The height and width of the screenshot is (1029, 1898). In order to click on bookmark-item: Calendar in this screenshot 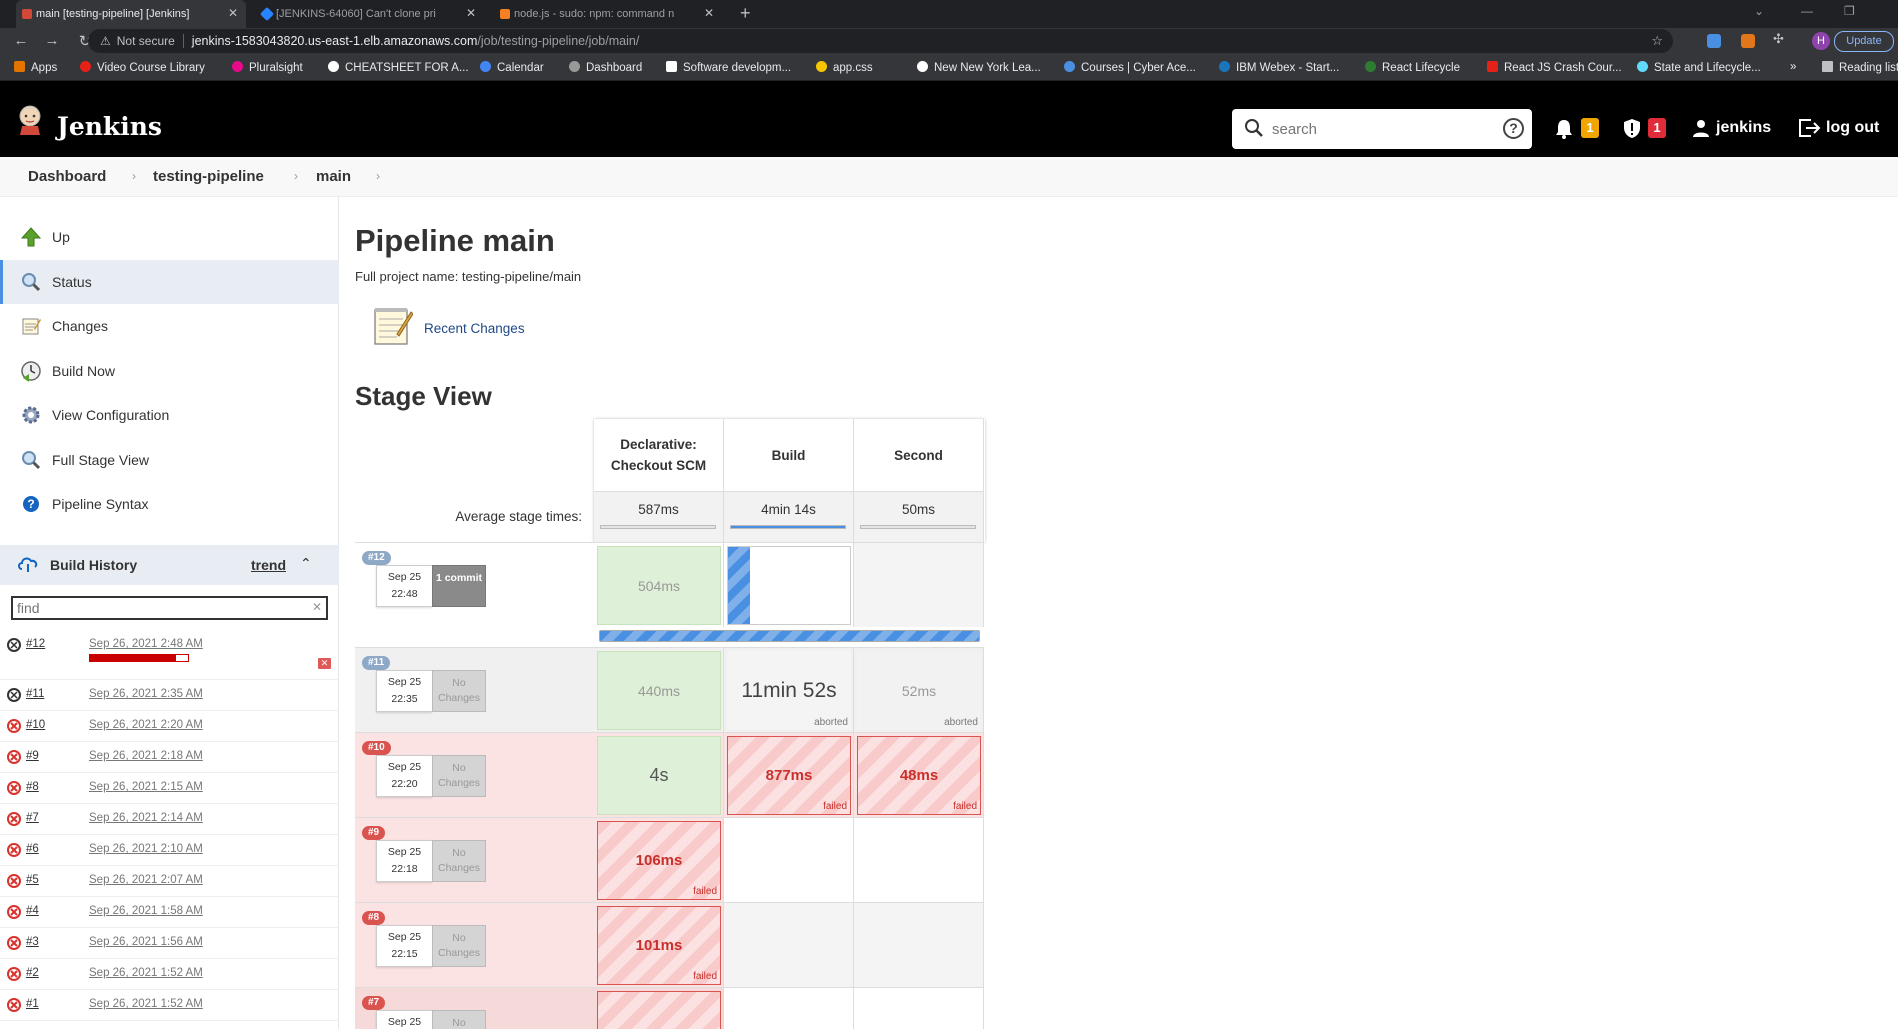, I will do `click(512, 67)`.